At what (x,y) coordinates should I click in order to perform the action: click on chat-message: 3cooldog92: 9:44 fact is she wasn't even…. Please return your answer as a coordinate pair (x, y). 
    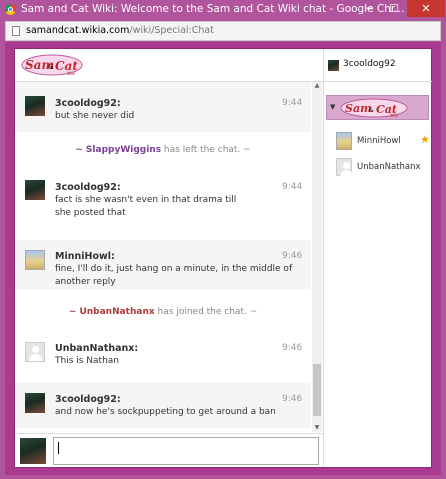
    Looking at the image, I should click on (163, 196).